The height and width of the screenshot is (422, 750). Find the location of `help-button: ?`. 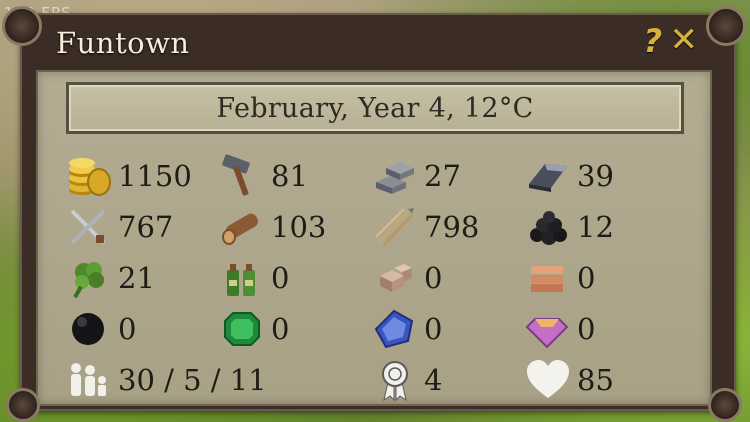

help-button: ? is located at coordinates (652, 41).